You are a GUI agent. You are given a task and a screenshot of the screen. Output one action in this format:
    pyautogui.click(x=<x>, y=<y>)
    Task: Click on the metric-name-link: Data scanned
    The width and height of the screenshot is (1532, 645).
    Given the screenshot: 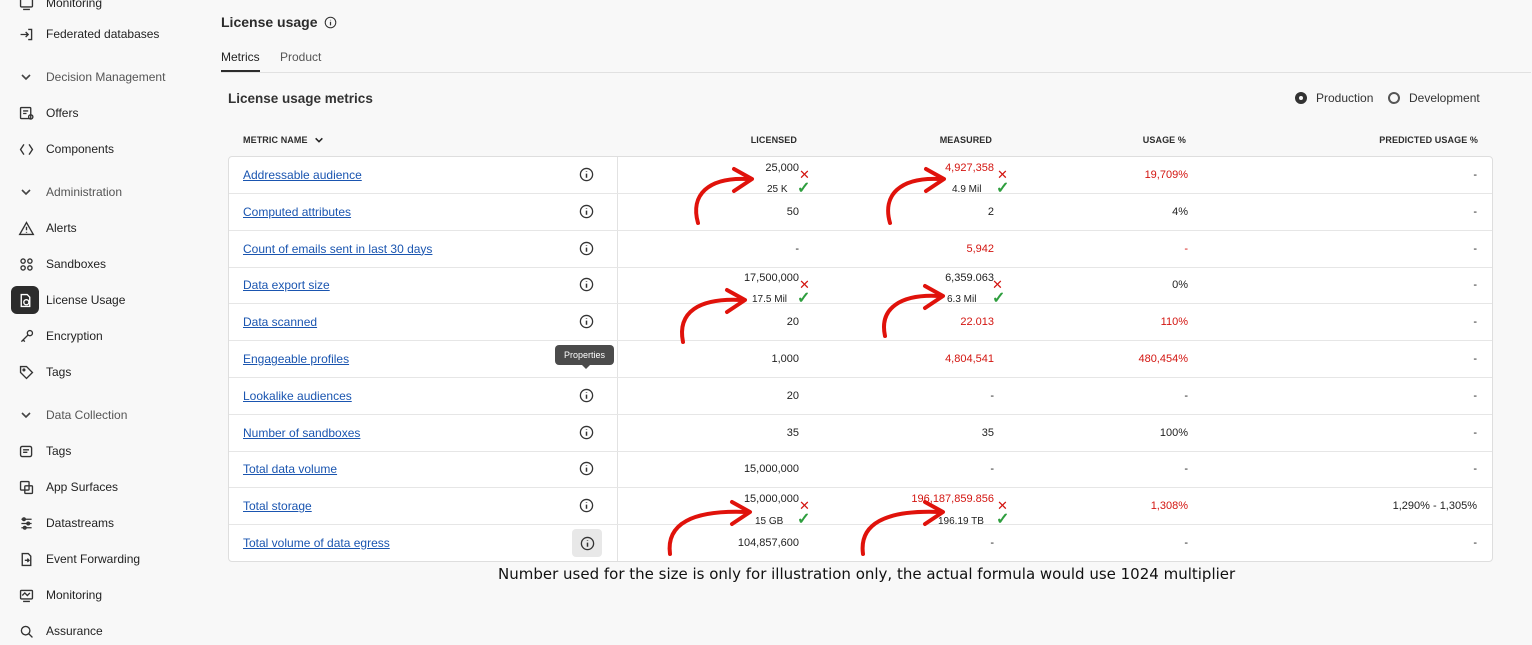 What is the action you would take?
    pyautogui.click(x=280, y=322)
    